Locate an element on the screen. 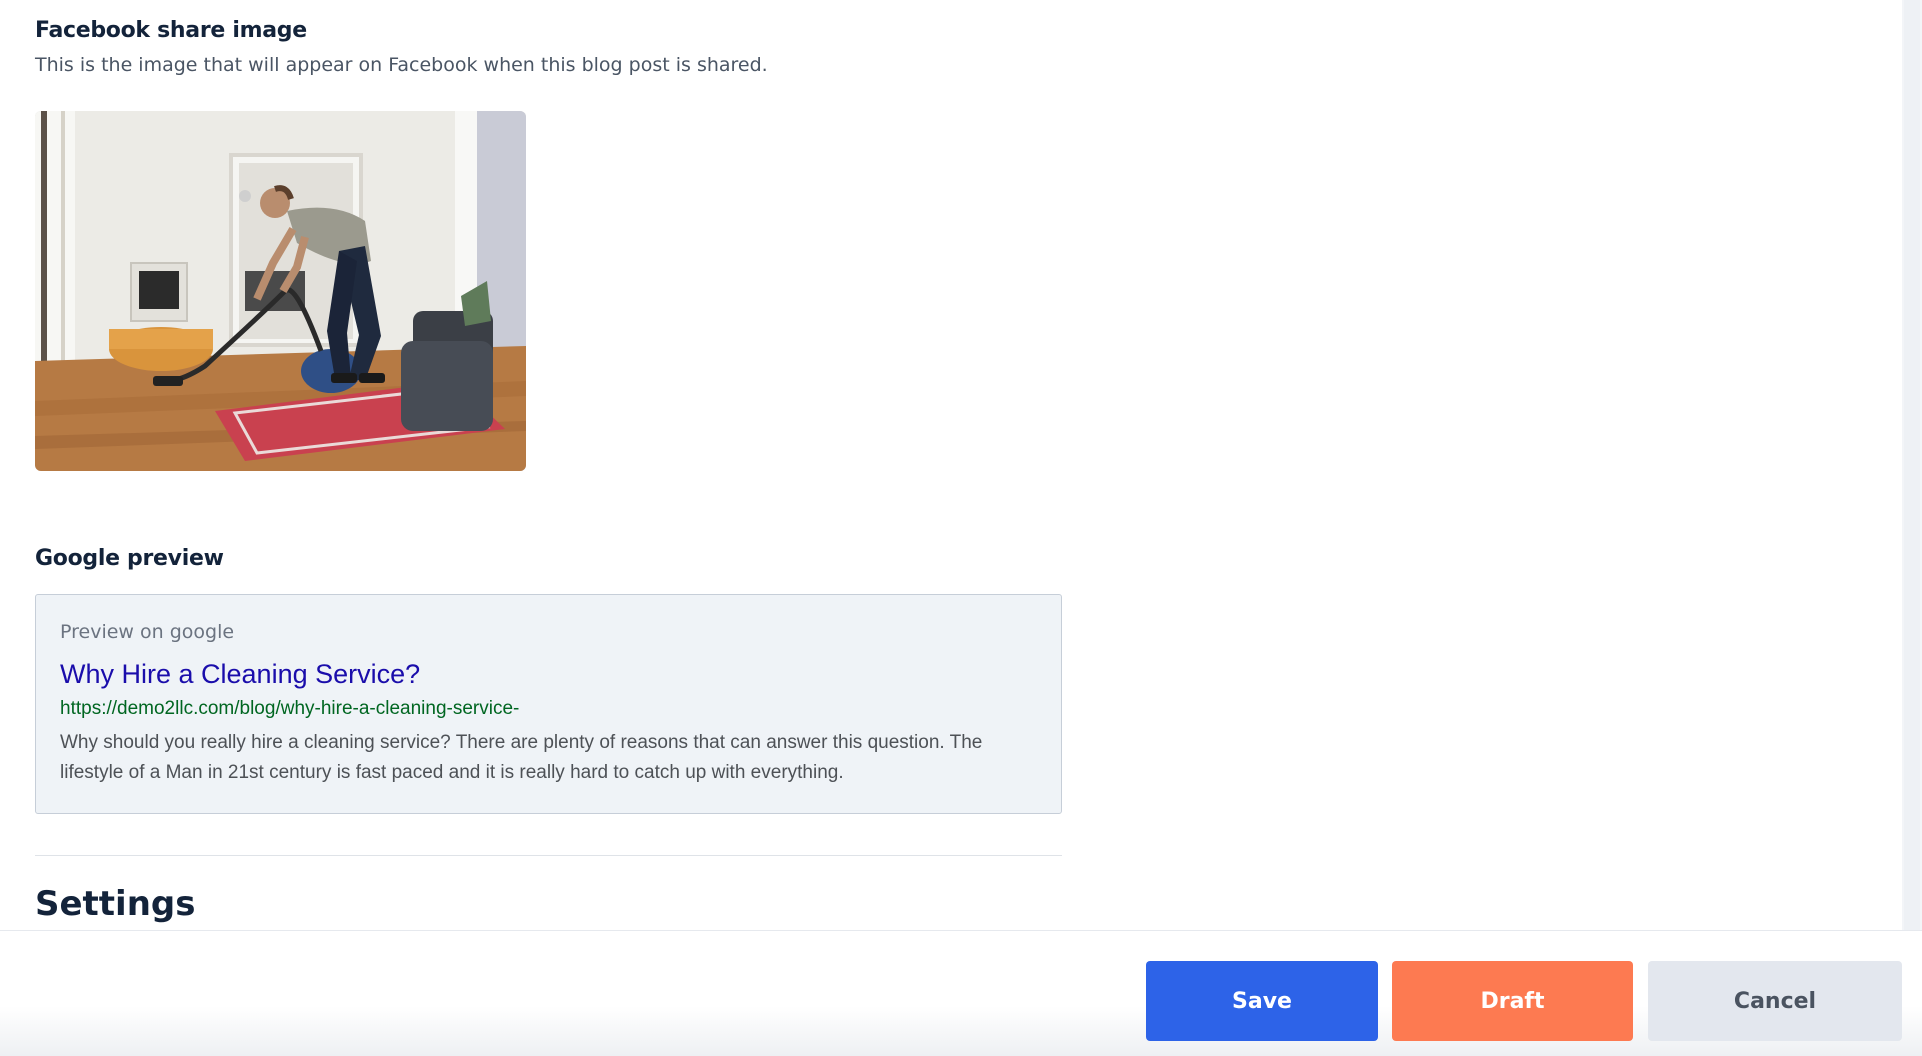  bottom-action-bar: Save Draft Cancel is located at coordinates (961, 993).